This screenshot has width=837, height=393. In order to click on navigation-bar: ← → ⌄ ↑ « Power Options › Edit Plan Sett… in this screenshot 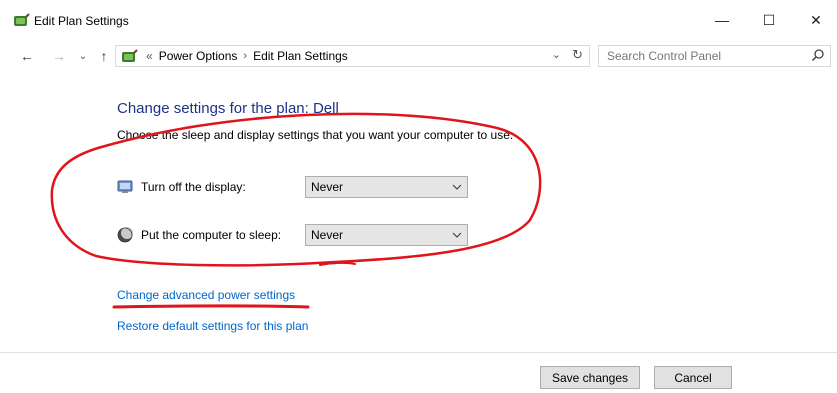, I will do `click(418, 56)`.